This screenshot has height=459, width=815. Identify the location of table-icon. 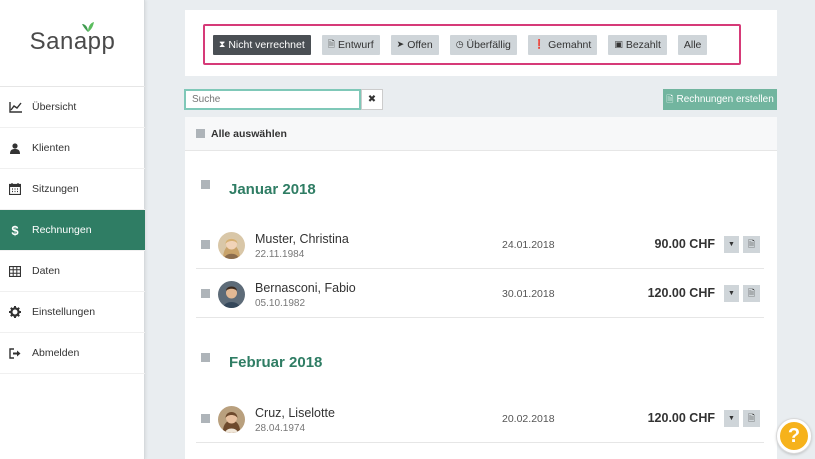
(15, 271).